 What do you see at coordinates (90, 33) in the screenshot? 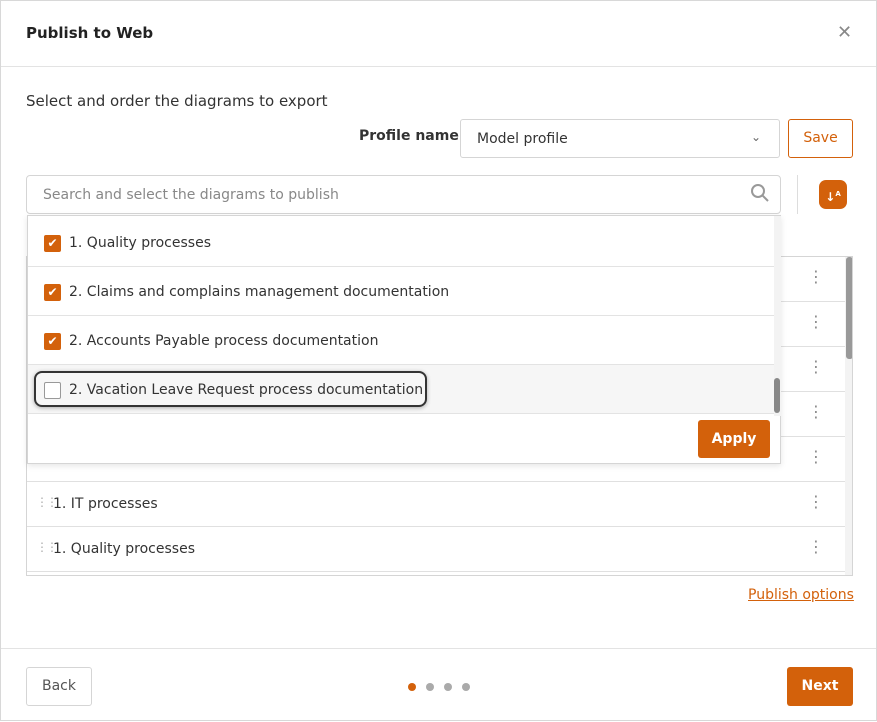
I see `dialog-title: Publish to Web` at bounding box center [90, 33].